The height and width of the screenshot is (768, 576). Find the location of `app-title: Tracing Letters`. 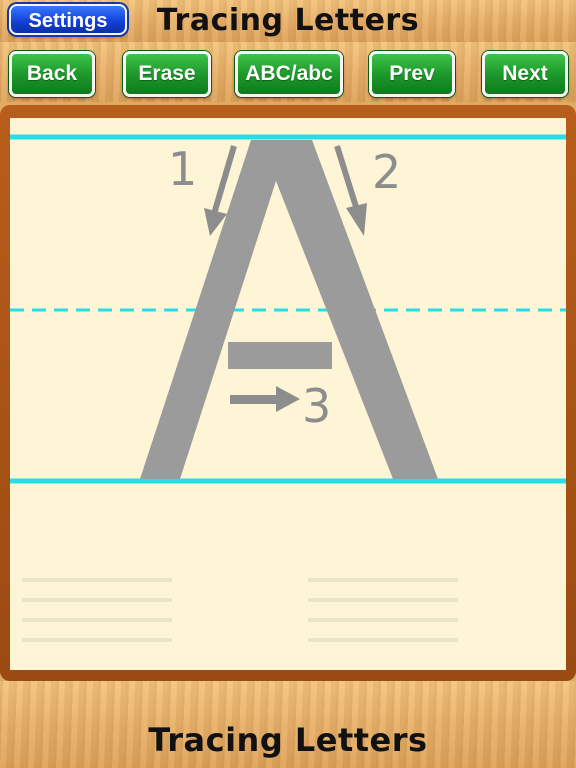

app-title: Tracing Letters is located at coordinates (288, 20).